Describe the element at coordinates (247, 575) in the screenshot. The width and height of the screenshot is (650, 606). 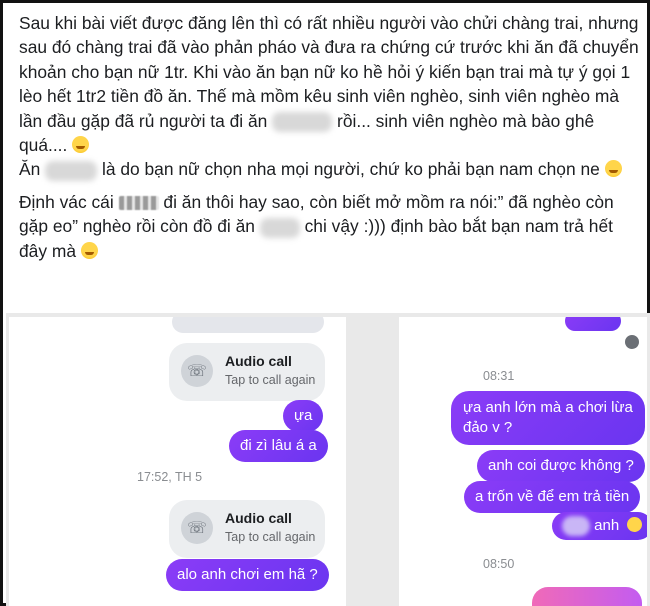
I see `message-bubble: alo anh chơi em hã ?` at that location.